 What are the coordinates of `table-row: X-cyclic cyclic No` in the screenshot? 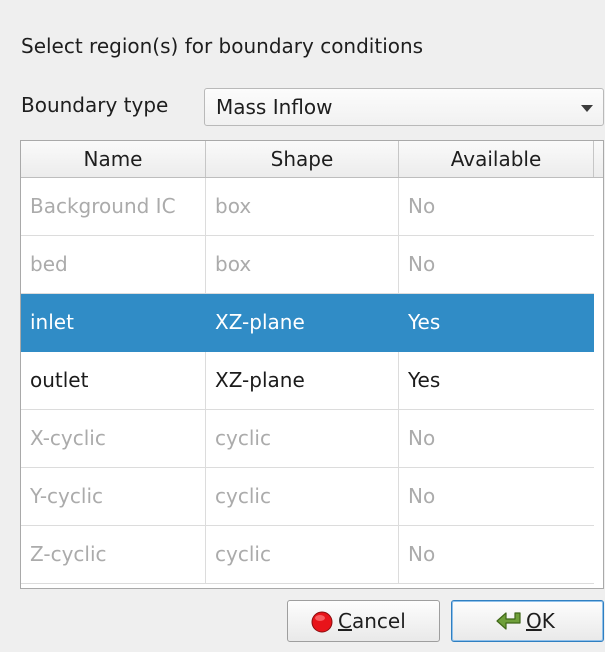 It's located at (307, 439).